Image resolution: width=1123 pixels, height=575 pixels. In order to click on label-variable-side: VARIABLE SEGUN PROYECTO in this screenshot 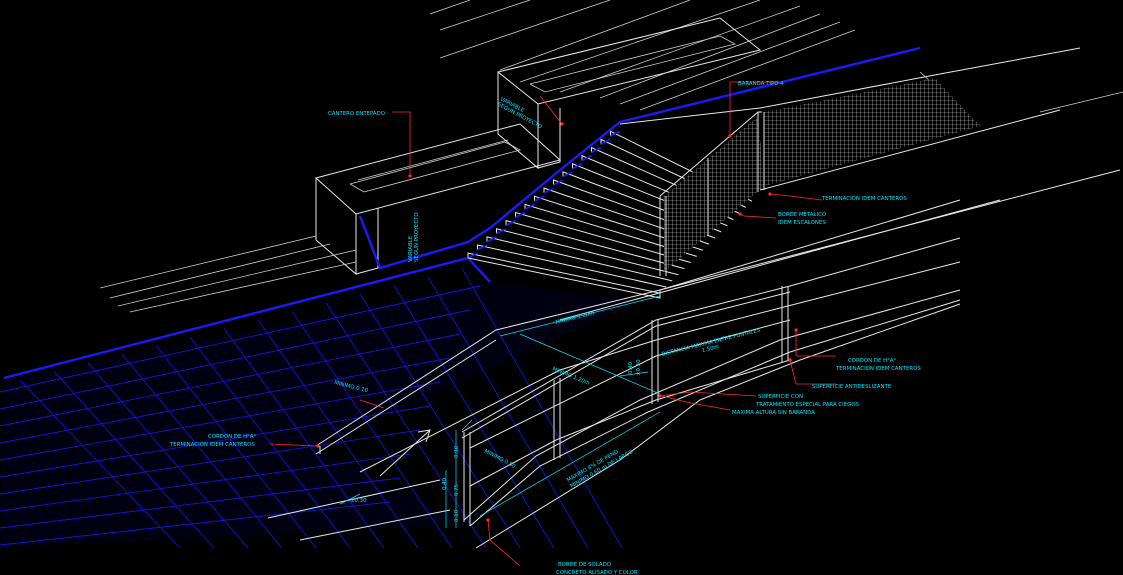, I will do `click(414, 237)`.